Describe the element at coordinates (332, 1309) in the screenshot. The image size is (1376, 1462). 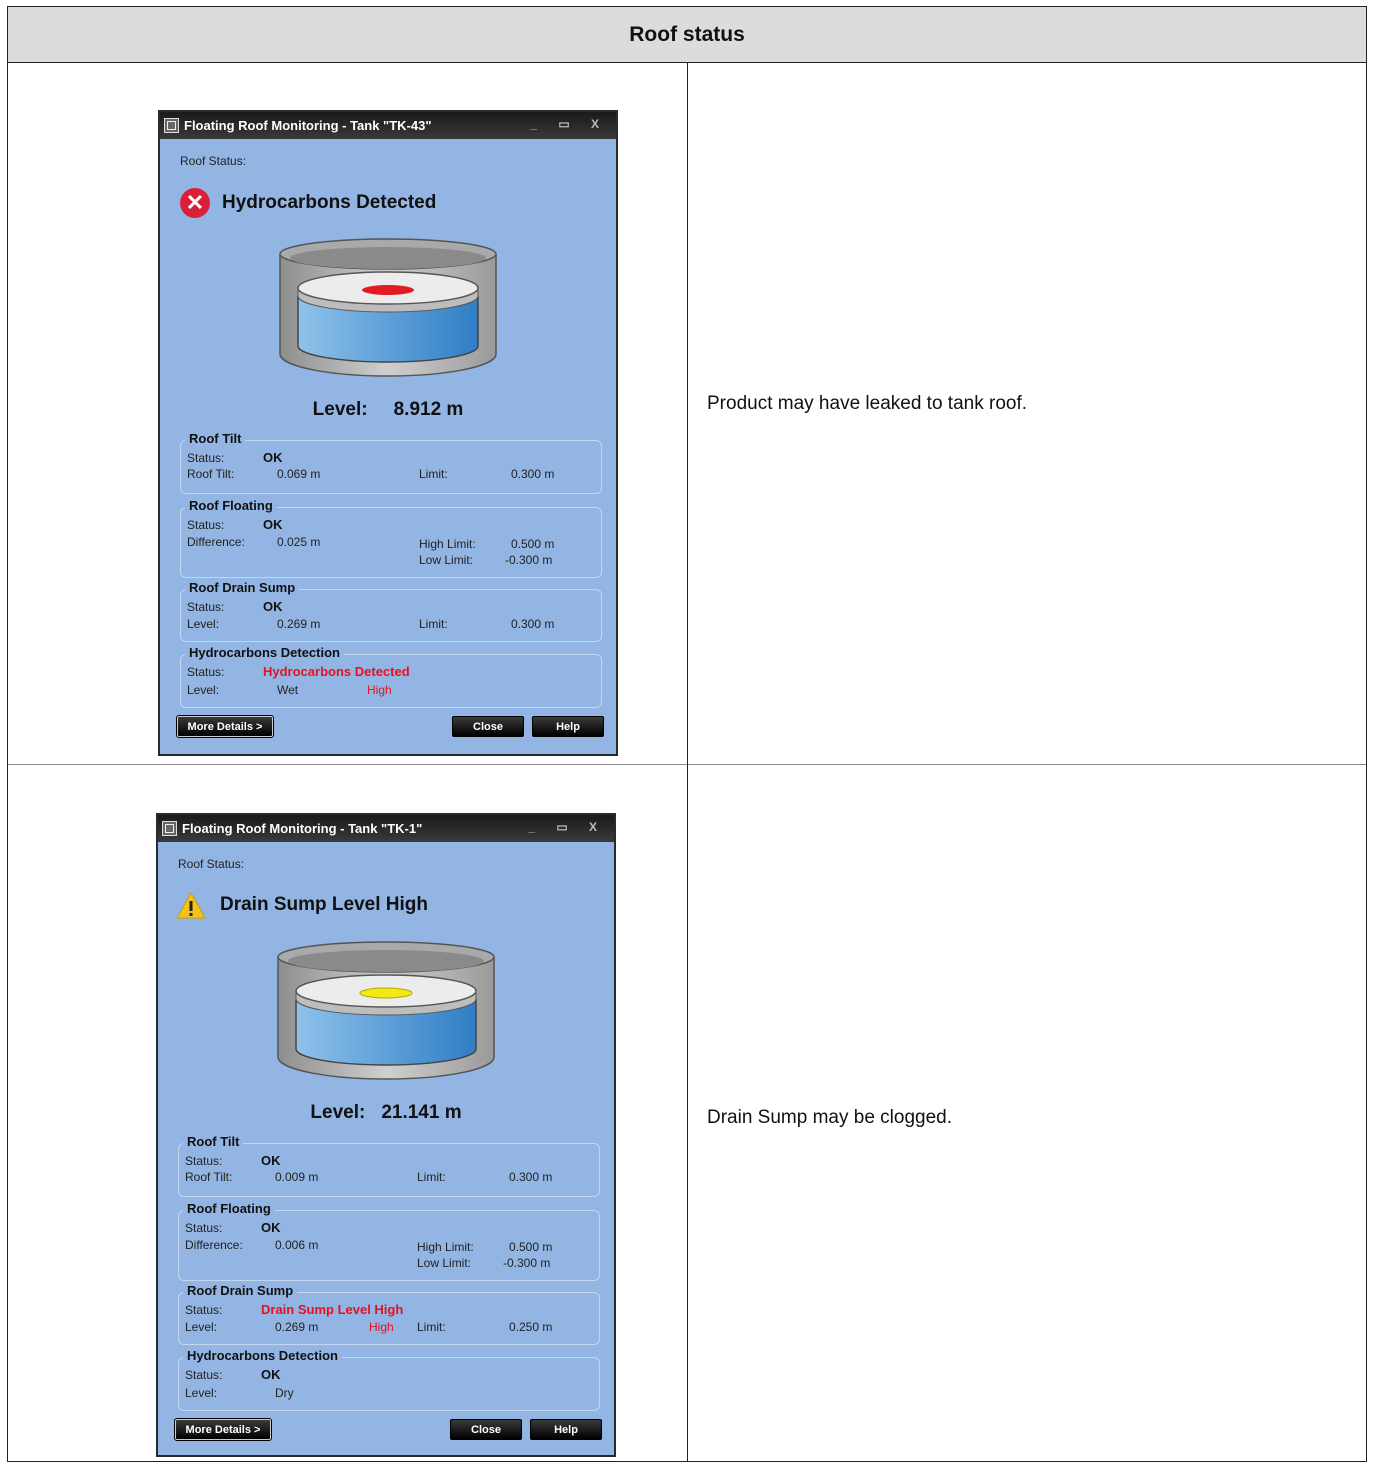
I see `status-value: Drain Sump Level High` at that location.